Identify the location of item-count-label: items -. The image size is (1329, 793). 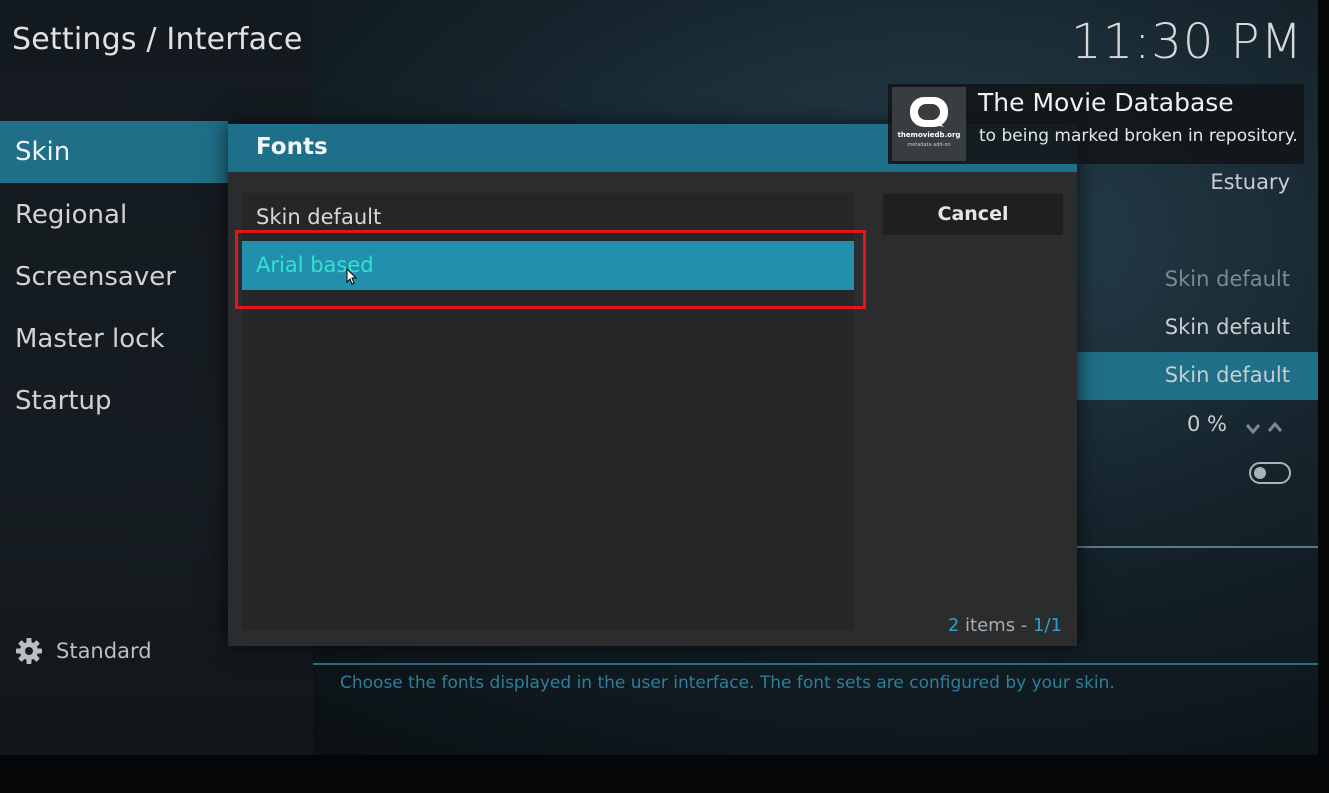
(996, 625).